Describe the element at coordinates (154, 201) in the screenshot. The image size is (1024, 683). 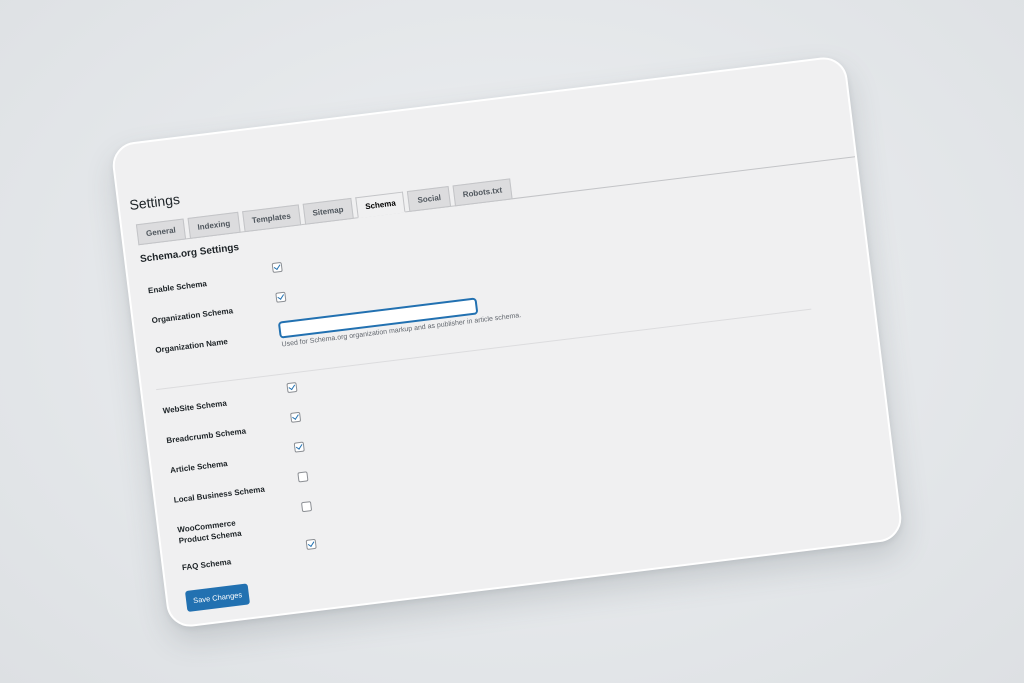
I see `page-title: Settings` at that location.